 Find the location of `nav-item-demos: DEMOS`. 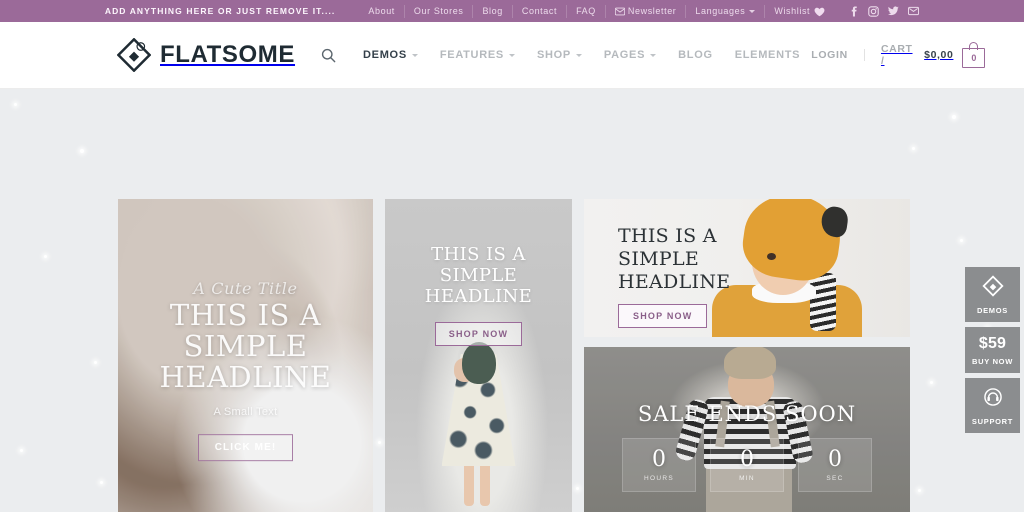

nav-item-demos: DEMOS is located at coordinates (390, 55).